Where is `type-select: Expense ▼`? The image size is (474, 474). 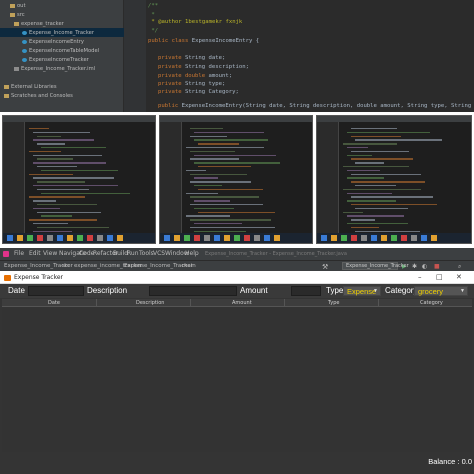 type-select: Expense ▼ is located at coordinates (362, 291).